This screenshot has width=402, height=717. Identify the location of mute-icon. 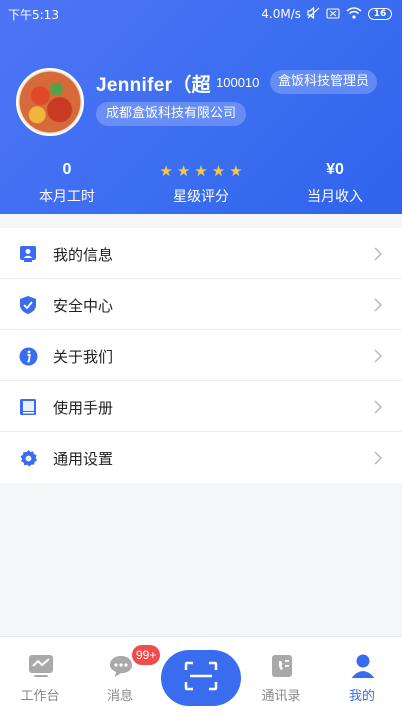
(313, 13).